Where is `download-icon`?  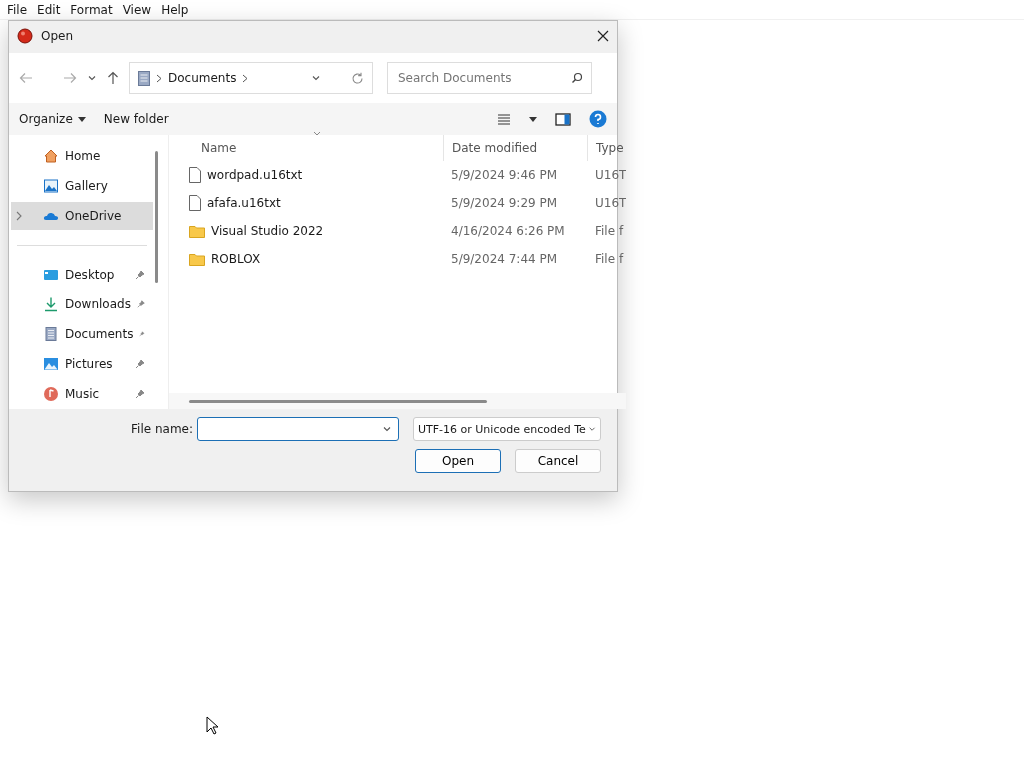
download-icon is located at coordinates (51, 304).